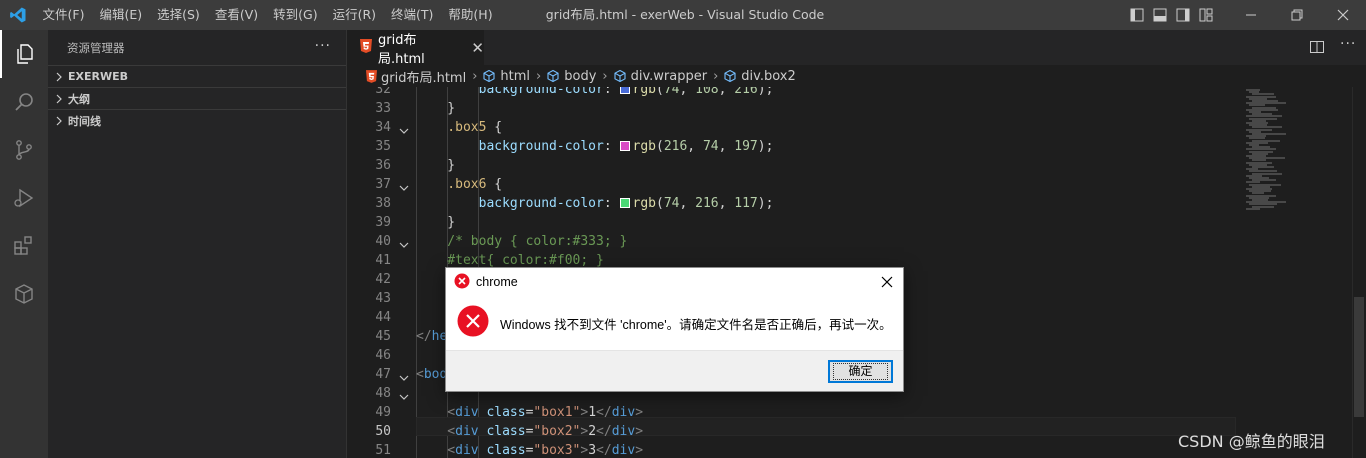  What do you see at coordinates (798, 203) in the screenshot?
I see `code-line: 38 background-color: rgb(74, 216, 117);` at bounding box center [798, 203].